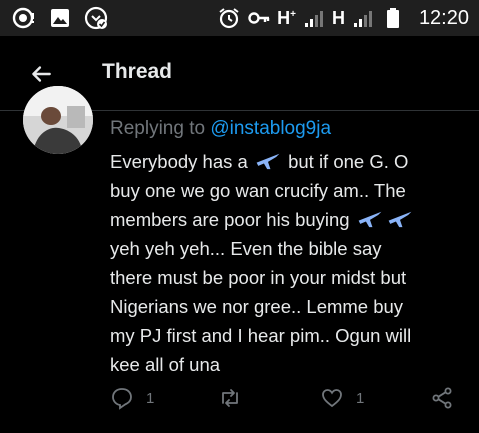 This screenshot has height=433, width=479. I want to click on network-type-1: H+, so click(286, 17).